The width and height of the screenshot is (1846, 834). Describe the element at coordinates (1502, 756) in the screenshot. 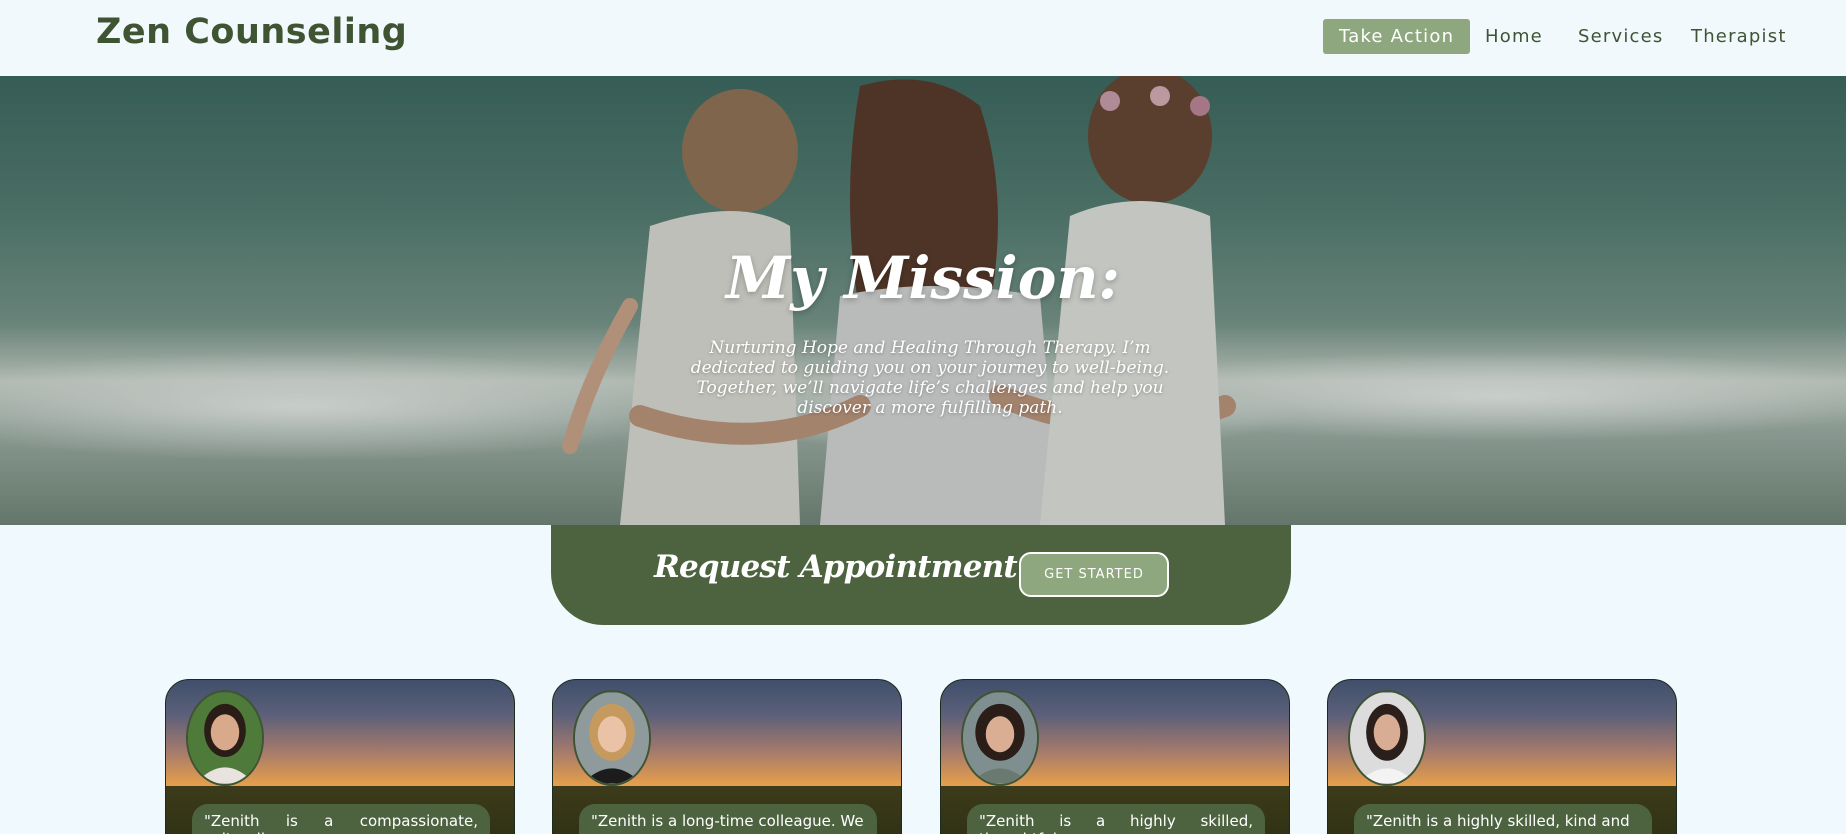

I see `testimonial-card: "Zenith is a highly skilled, kind and` at that location.